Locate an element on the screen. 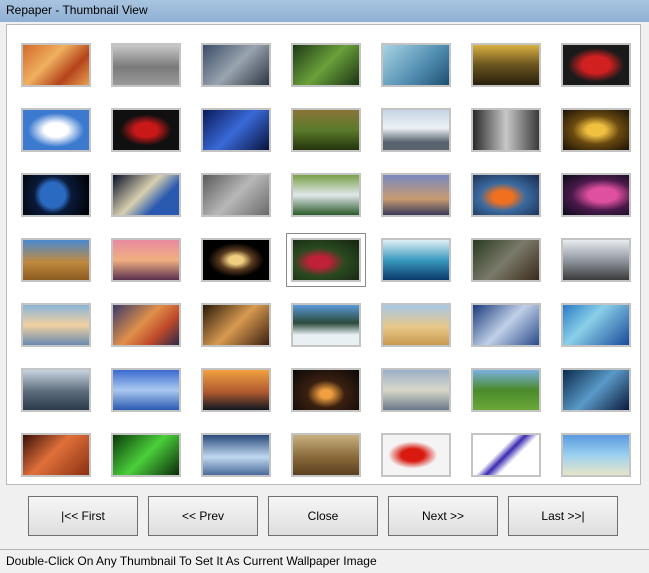 The width and height of the screenshot is (649, 573). thumbnail-snowy-mountains is located at coordinates (416, 130).